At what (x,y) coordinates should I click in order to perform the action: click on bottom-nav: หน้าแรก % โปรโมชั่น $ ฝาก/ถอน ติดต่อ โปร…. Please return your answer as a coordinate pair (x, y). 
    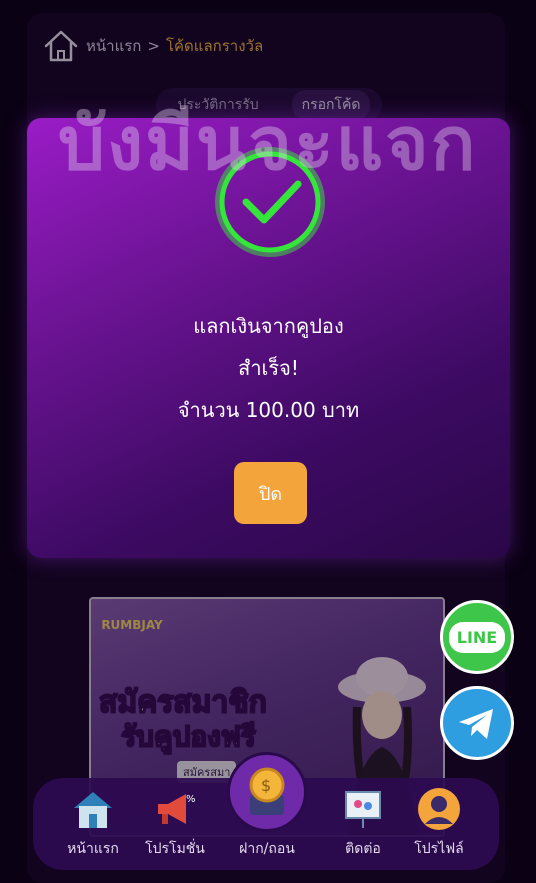
    Looking at the image, I should click on (266, 811).